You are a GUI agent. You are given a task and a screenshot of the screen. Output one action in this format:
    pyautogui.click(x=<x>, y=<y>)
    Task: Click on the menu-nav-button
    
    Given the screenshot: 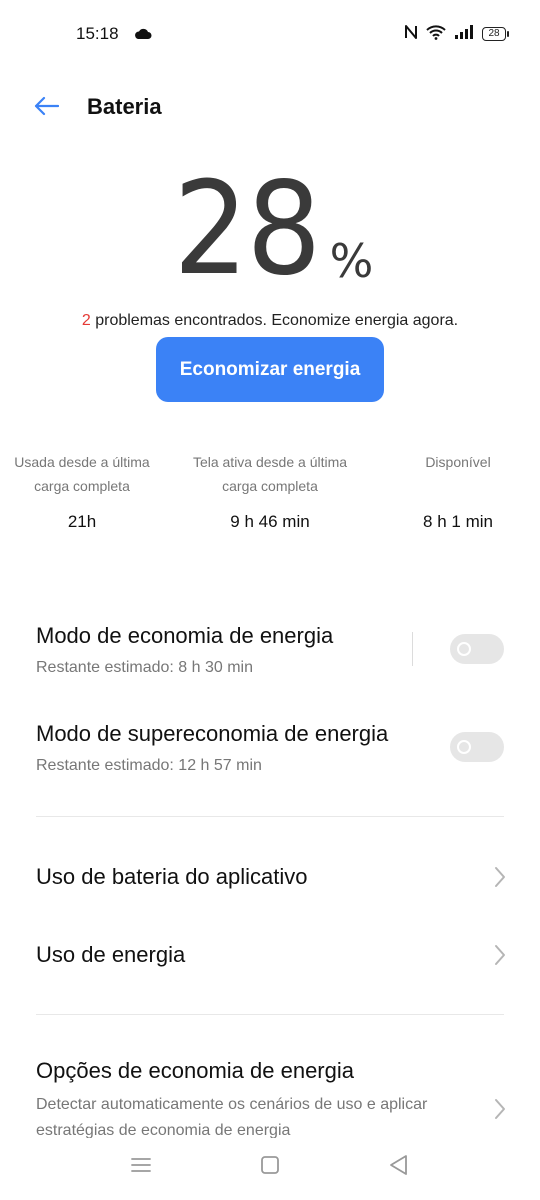 What is the action you would take?
    pyautogui.click(x=141, y=1167)
    